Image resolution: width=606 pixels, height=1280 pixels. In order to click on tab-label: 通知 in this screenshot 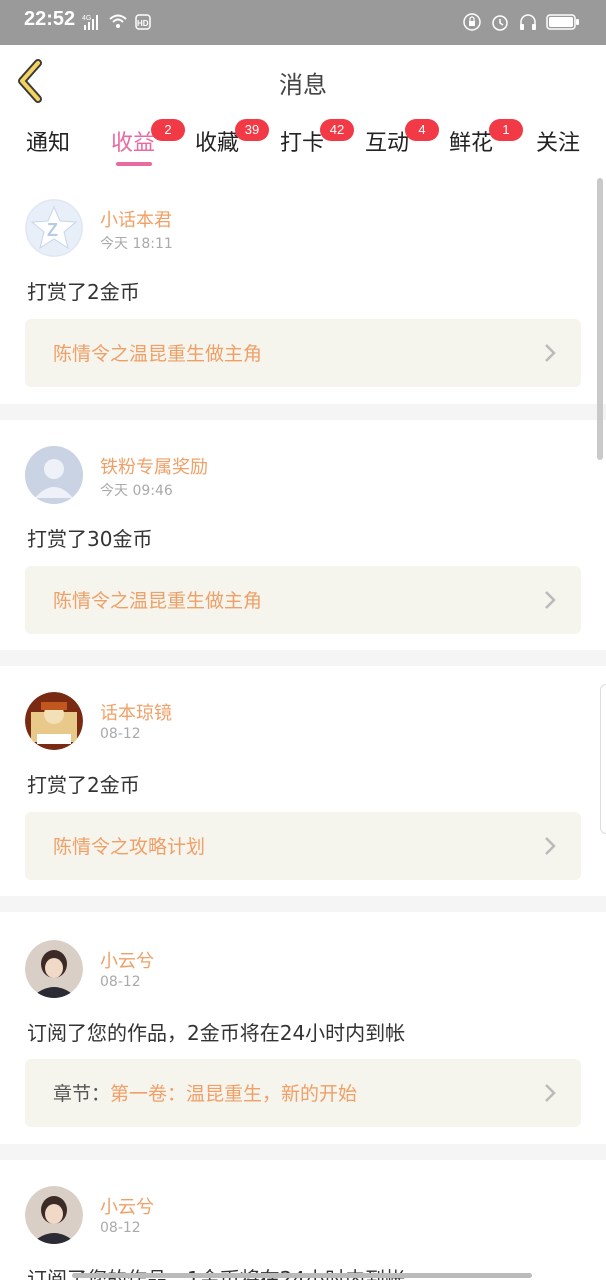, I will do `click(48, 143)`.